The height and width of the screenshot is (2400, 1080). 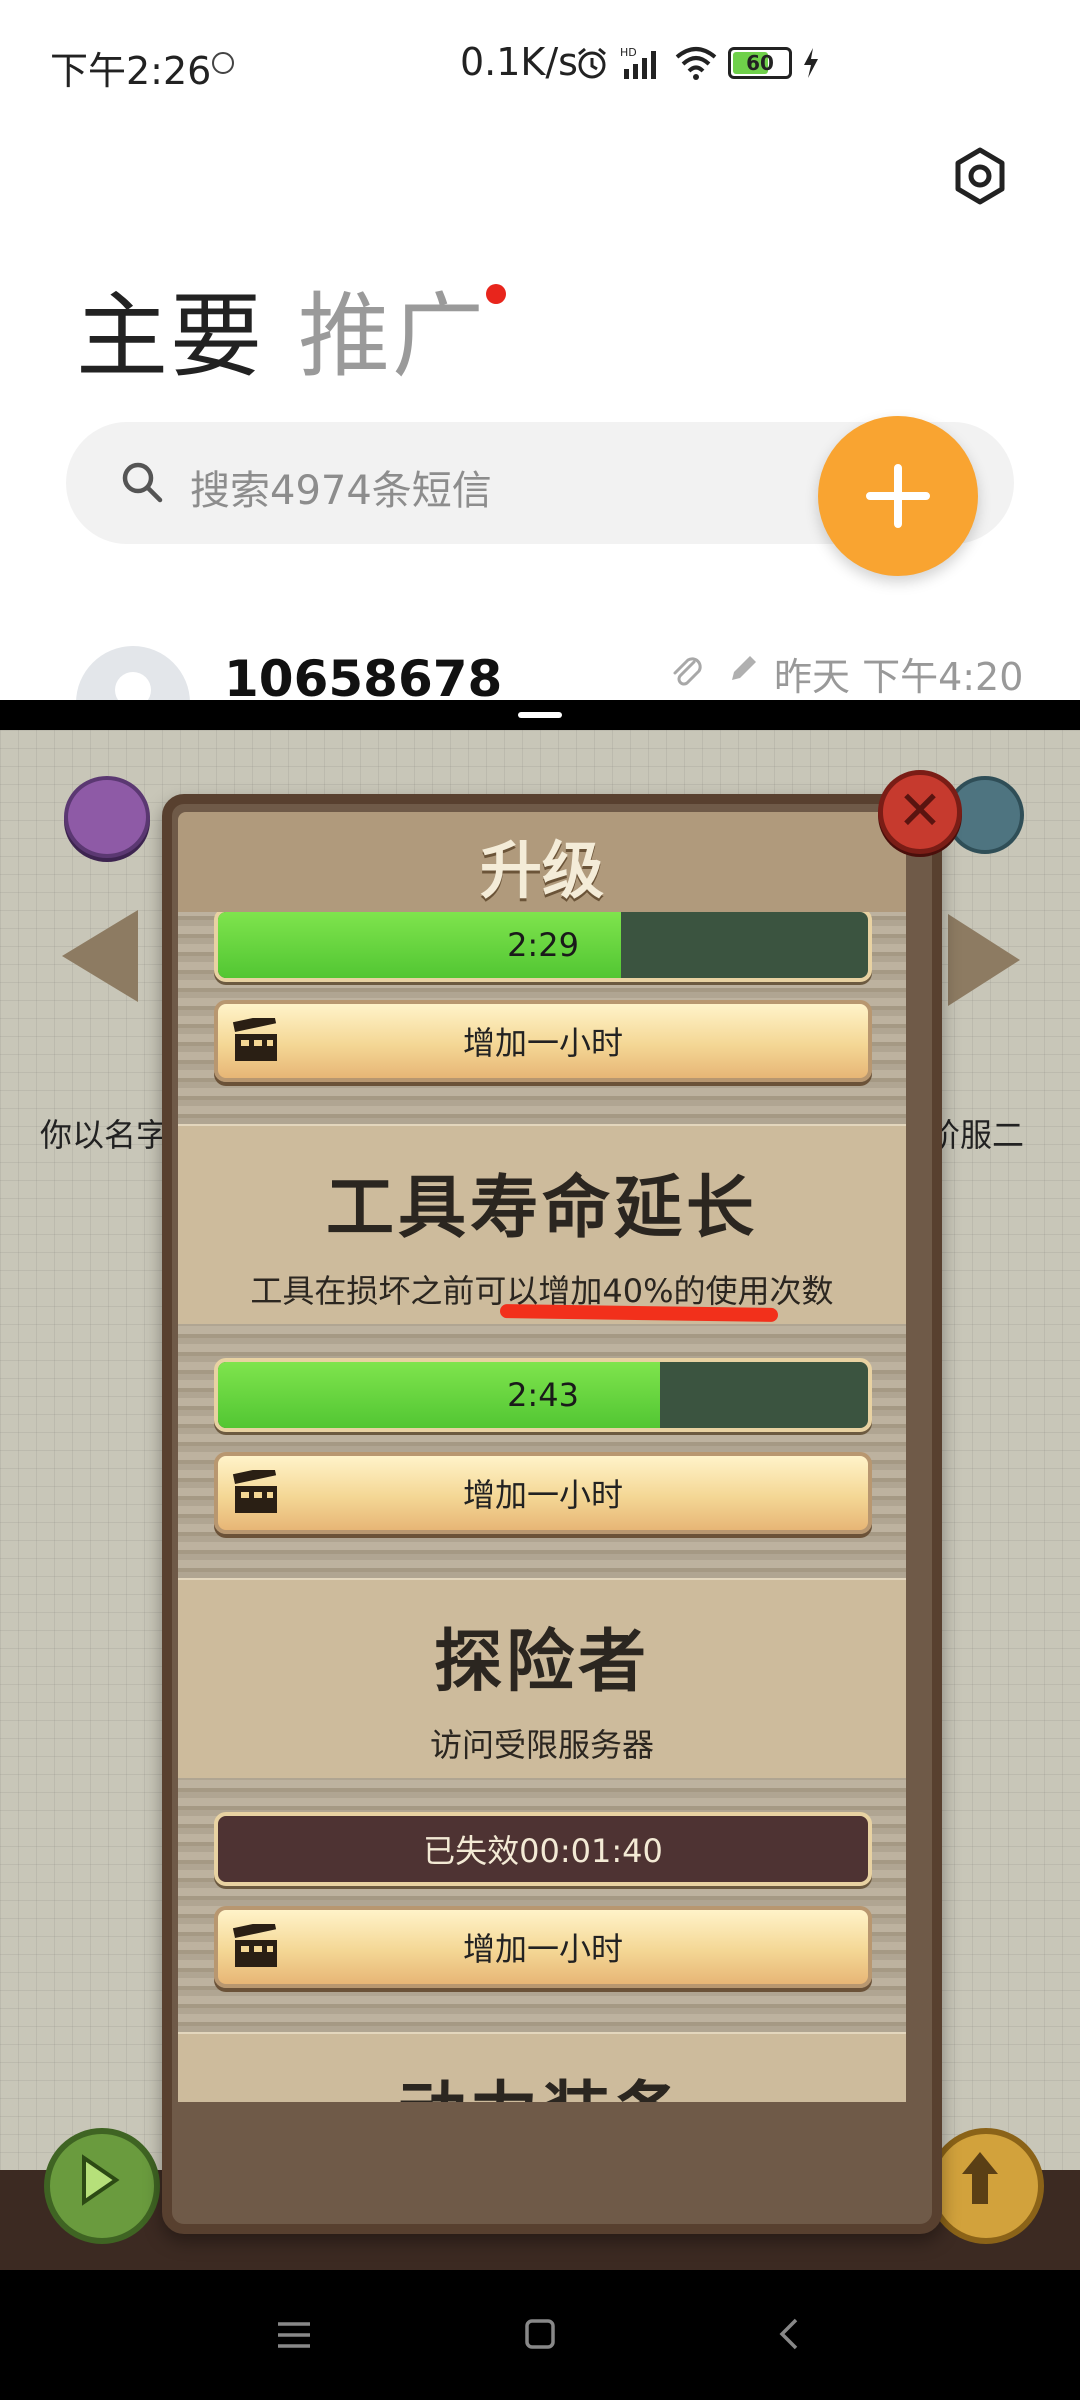 I want to click on upgrade-title: 动力装备, so click(x=542, y=2080).